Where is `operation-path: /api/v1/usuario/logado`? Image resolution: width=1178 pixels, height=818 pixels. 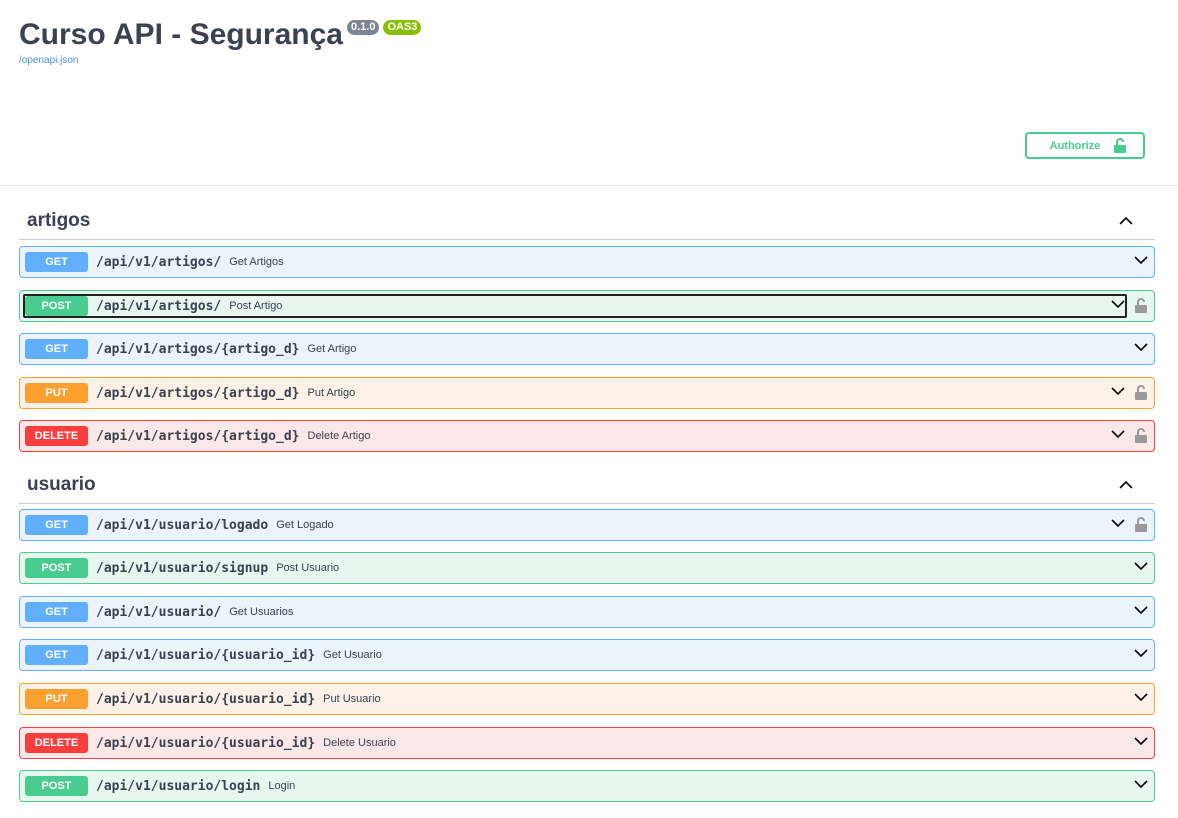 operation-path: /api/v1/usuario/logado is located at coordinates (182, 525).